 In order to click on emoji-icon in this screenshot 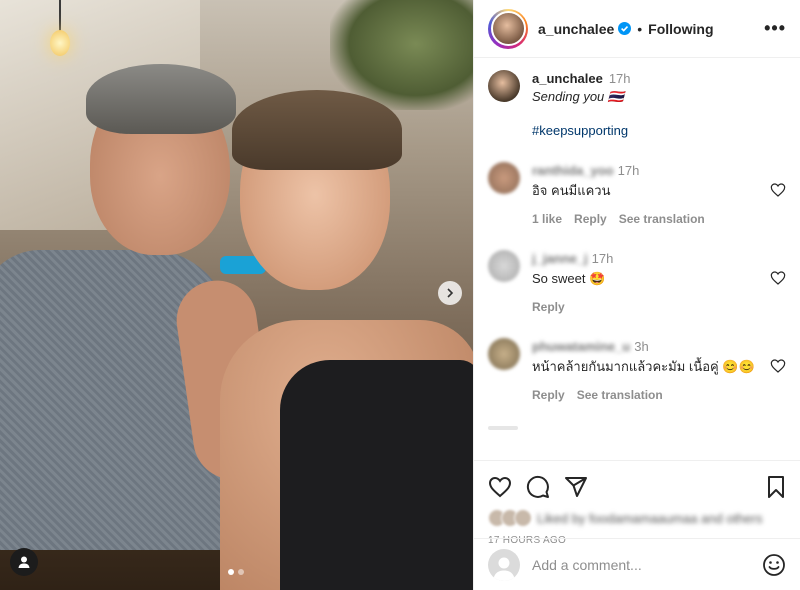, I will do `click(774, 565)`.